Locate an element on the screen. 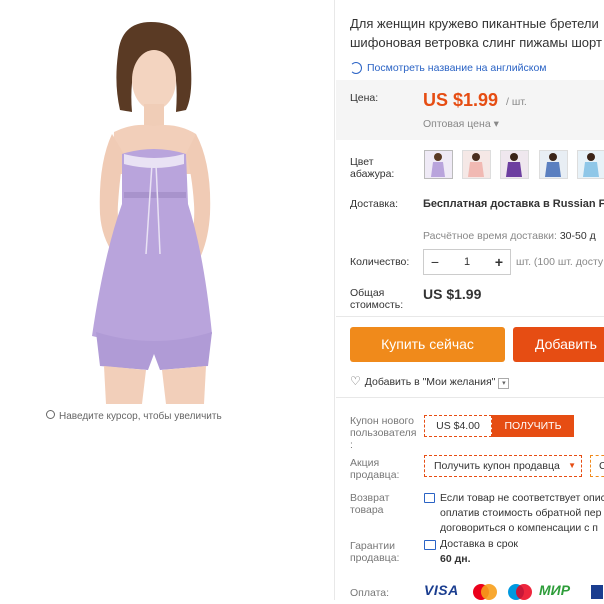 The image size is (604, 604). guarantee-label: Гарантии продавца: is located at coordinates (375, 552).